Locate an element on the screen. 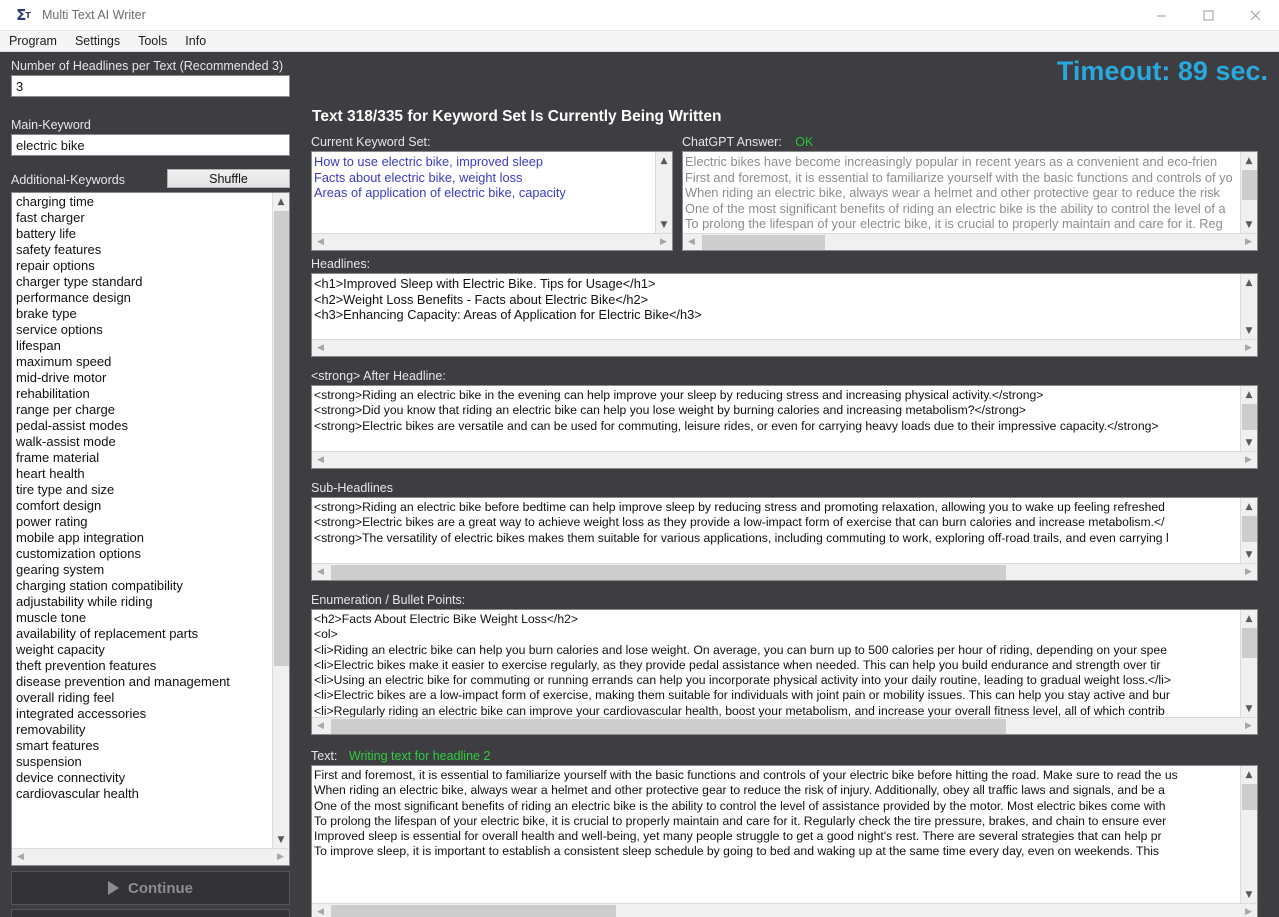  list-item: smart features is located at coordinates (142, 746).